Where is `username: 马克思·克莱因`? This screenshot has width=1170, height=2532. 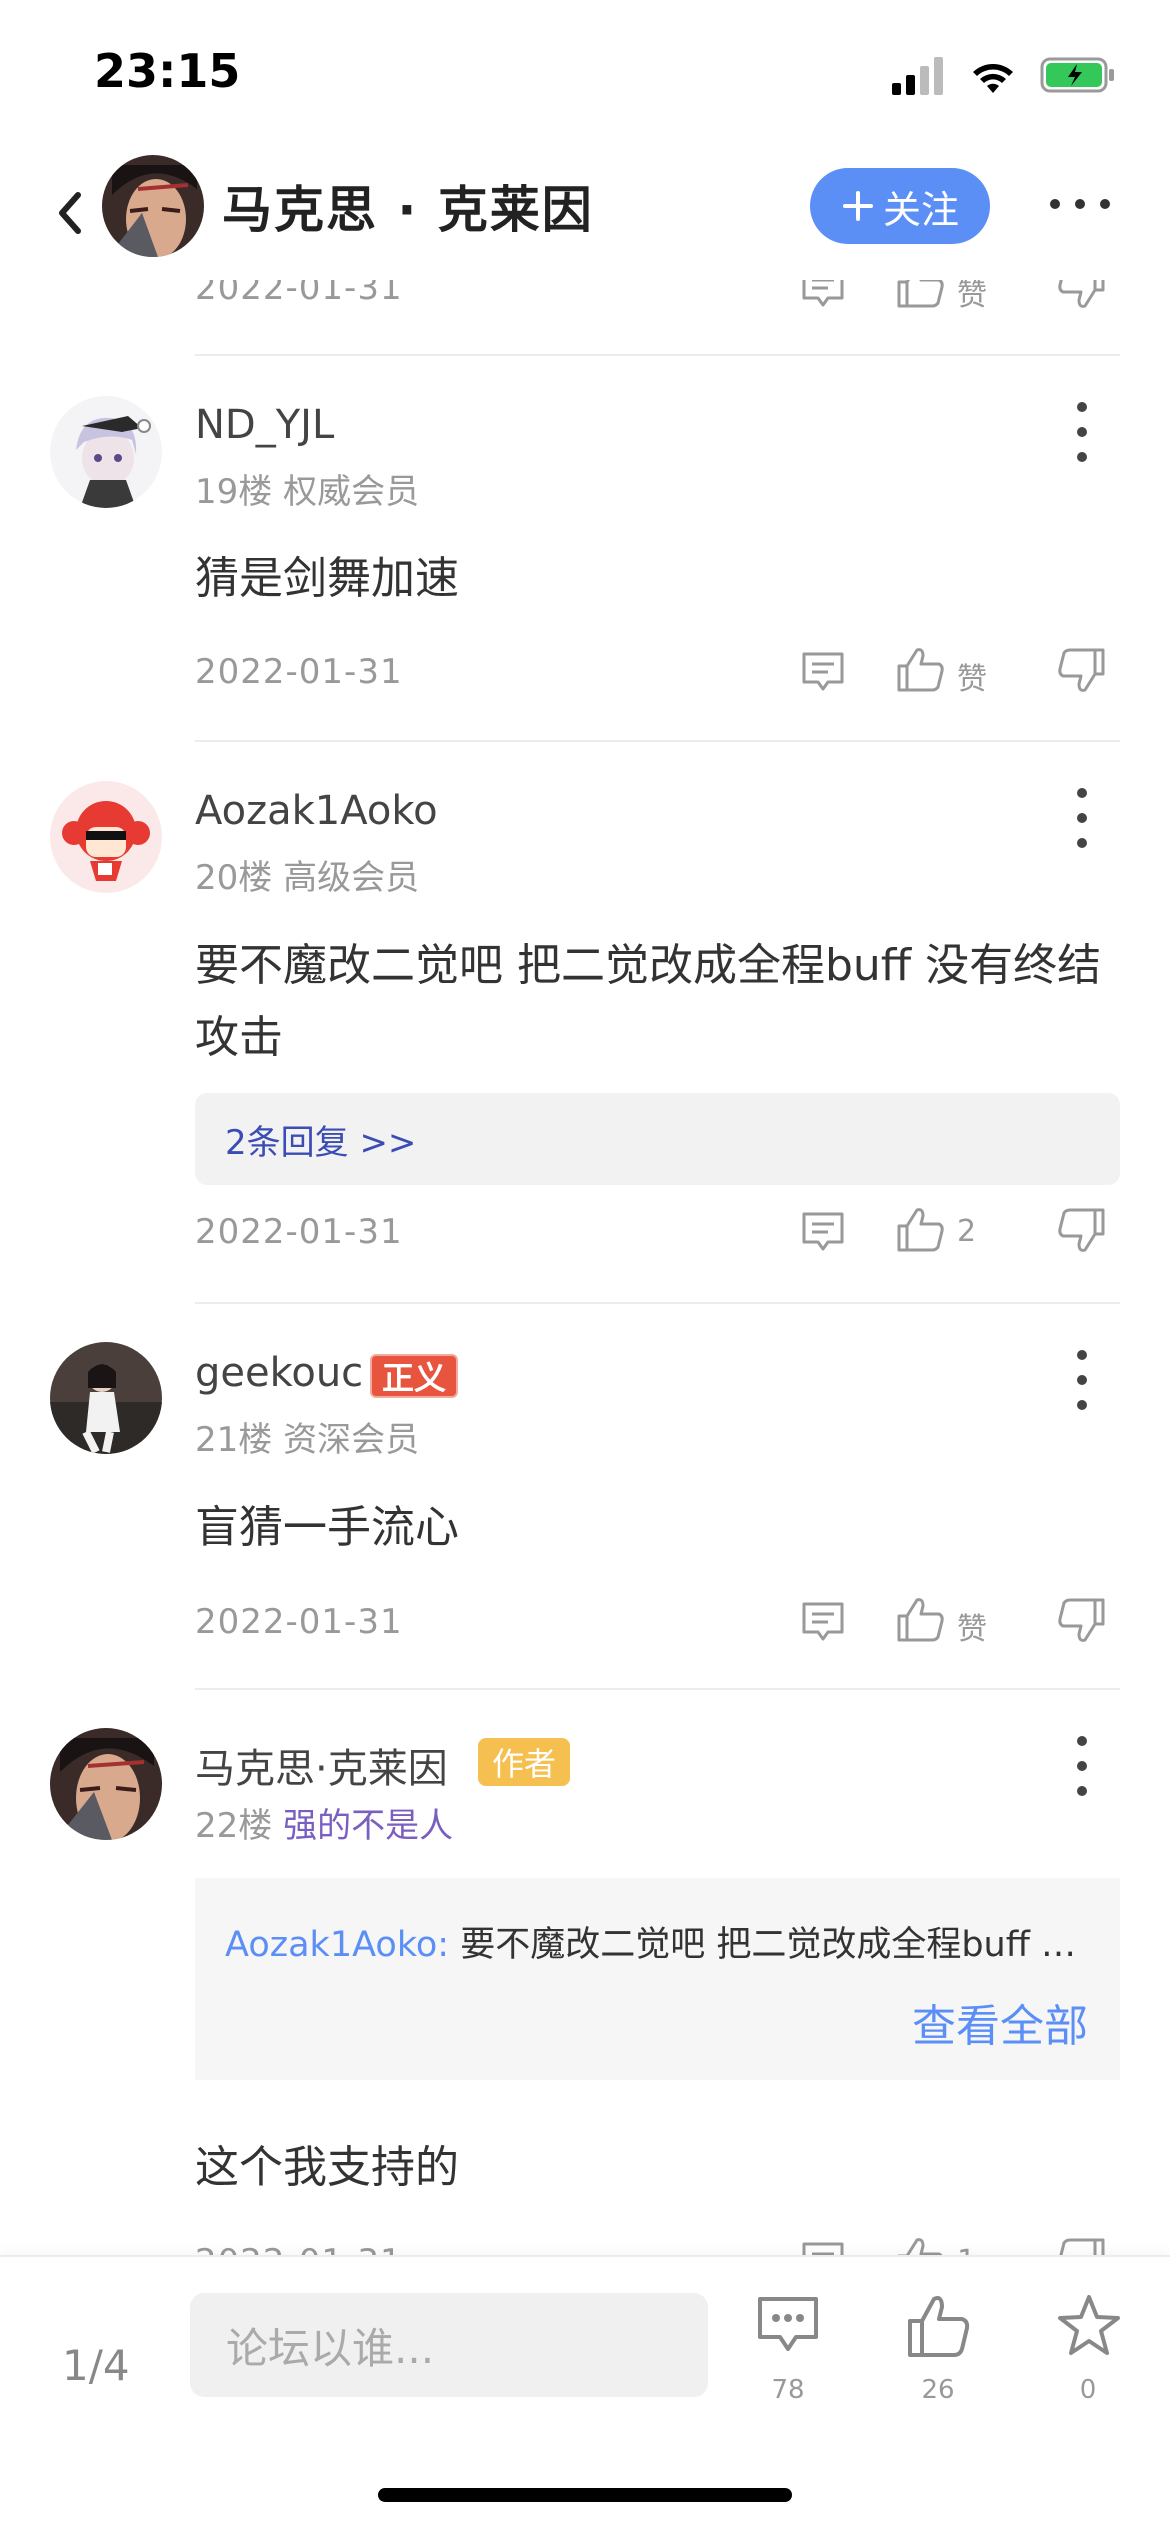 username: 马克思·克莱因 is located at coordinates (321, 1765).